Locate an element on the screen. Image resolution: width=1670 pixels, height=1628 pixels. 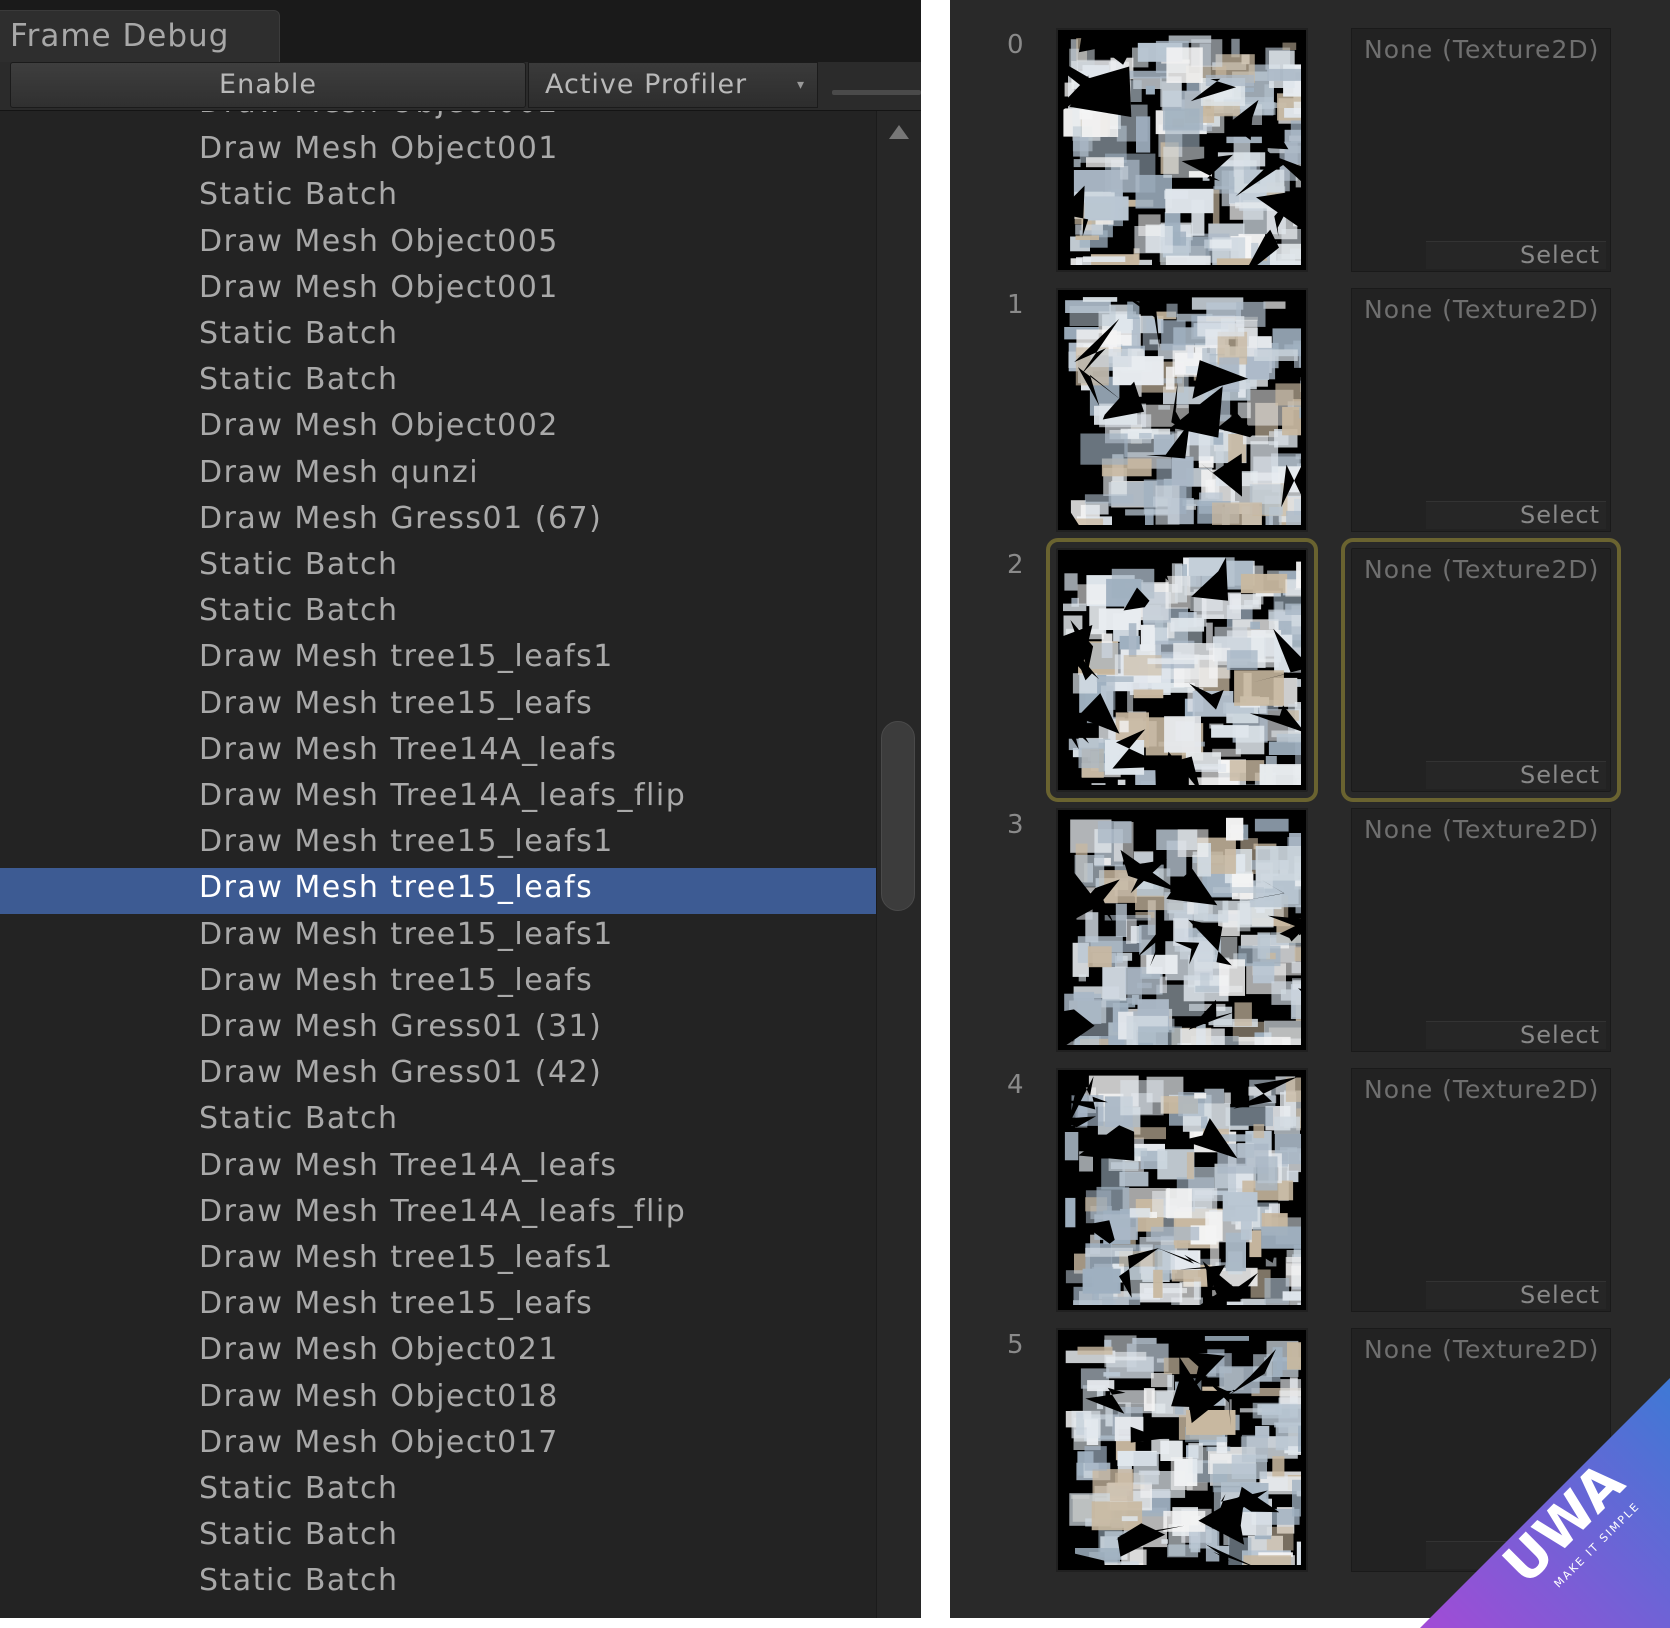
event-row: Draw Mesh Gress01 (31) is located at coordinates (438, 1030).